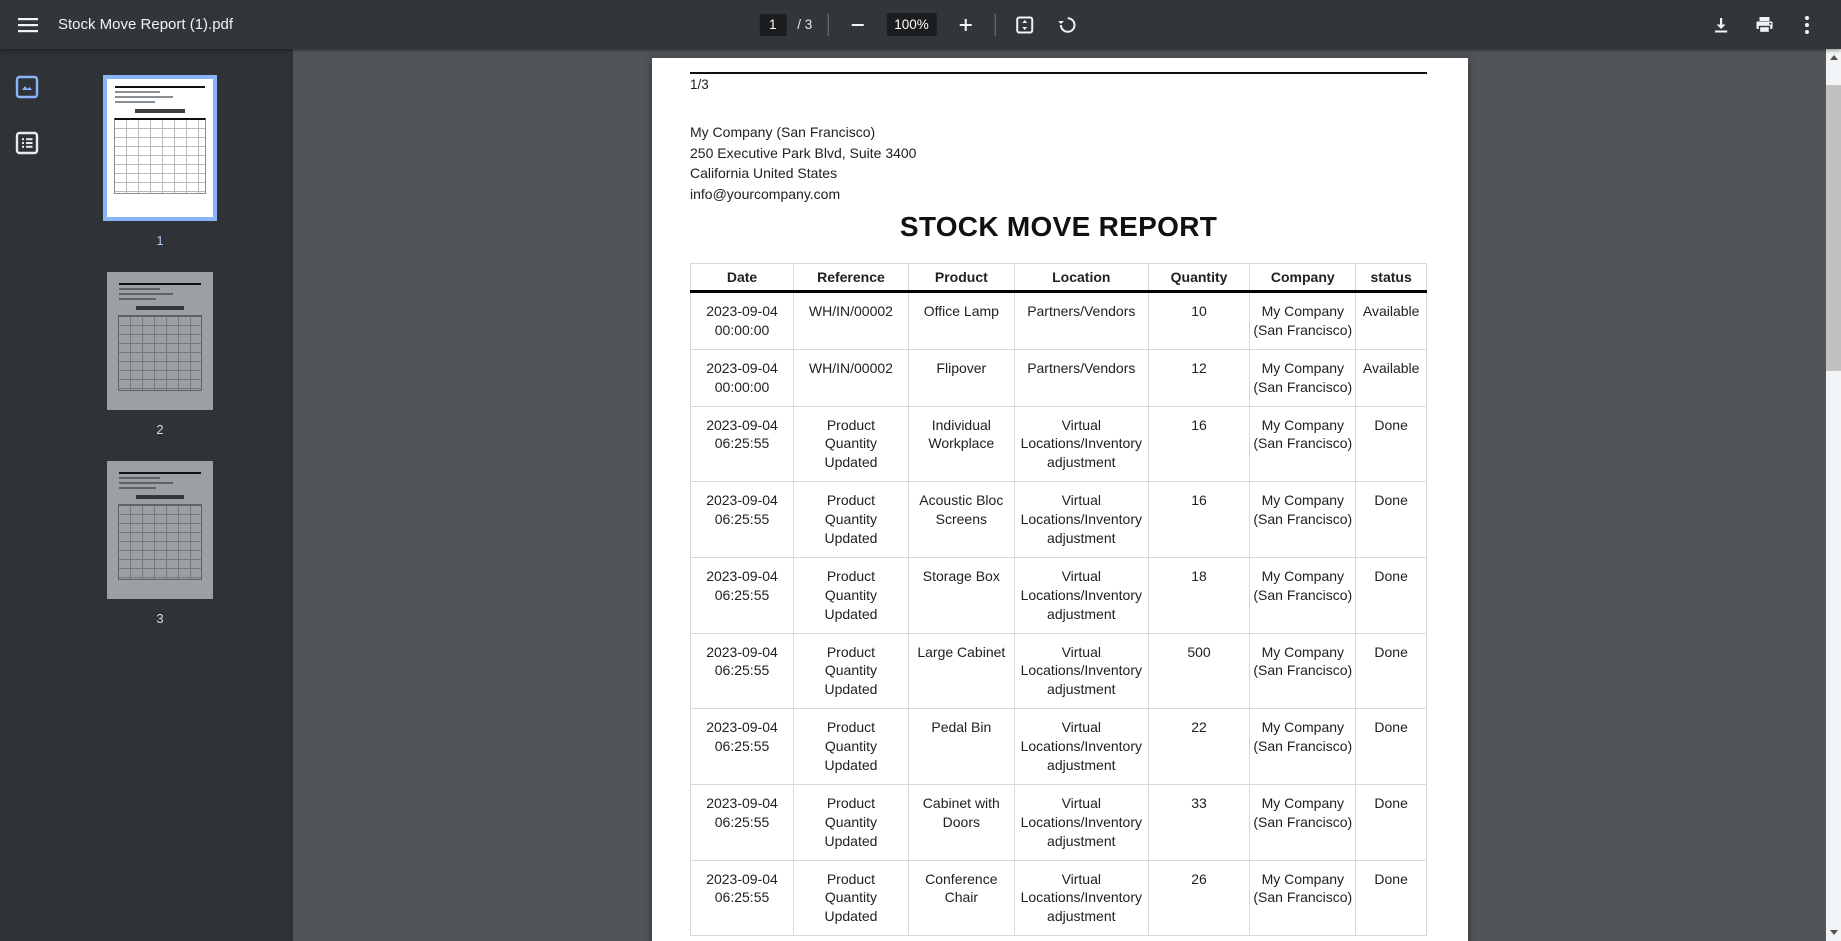 This screenshot has width=1841, height=941. I want to click on scroll-up-button, so click(1833, 57).